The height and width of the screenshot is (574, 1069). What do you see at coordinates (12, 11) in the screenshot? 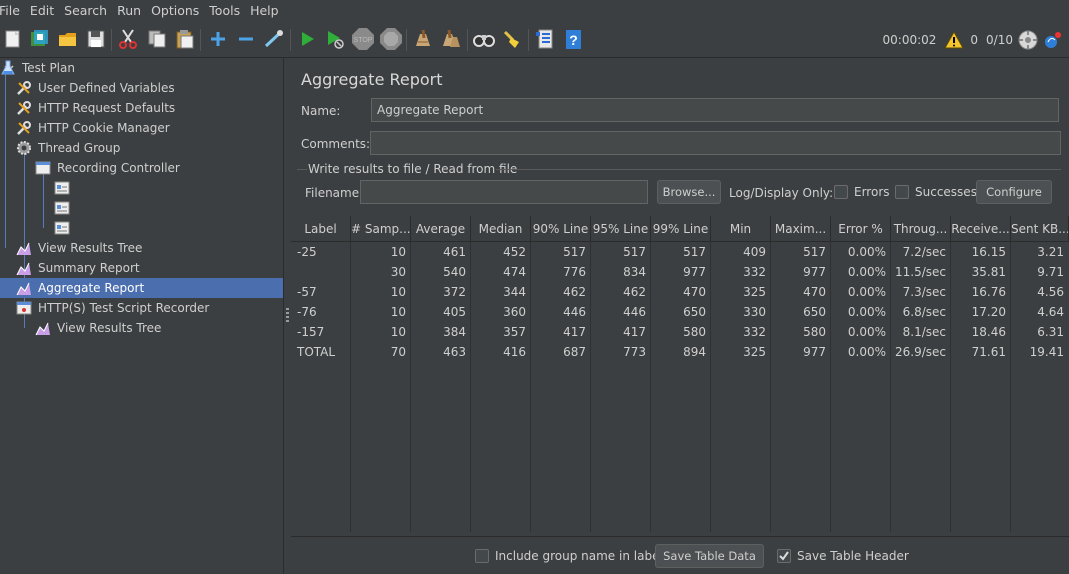
I see `menu-file: File` at bounding box center [12, 11].